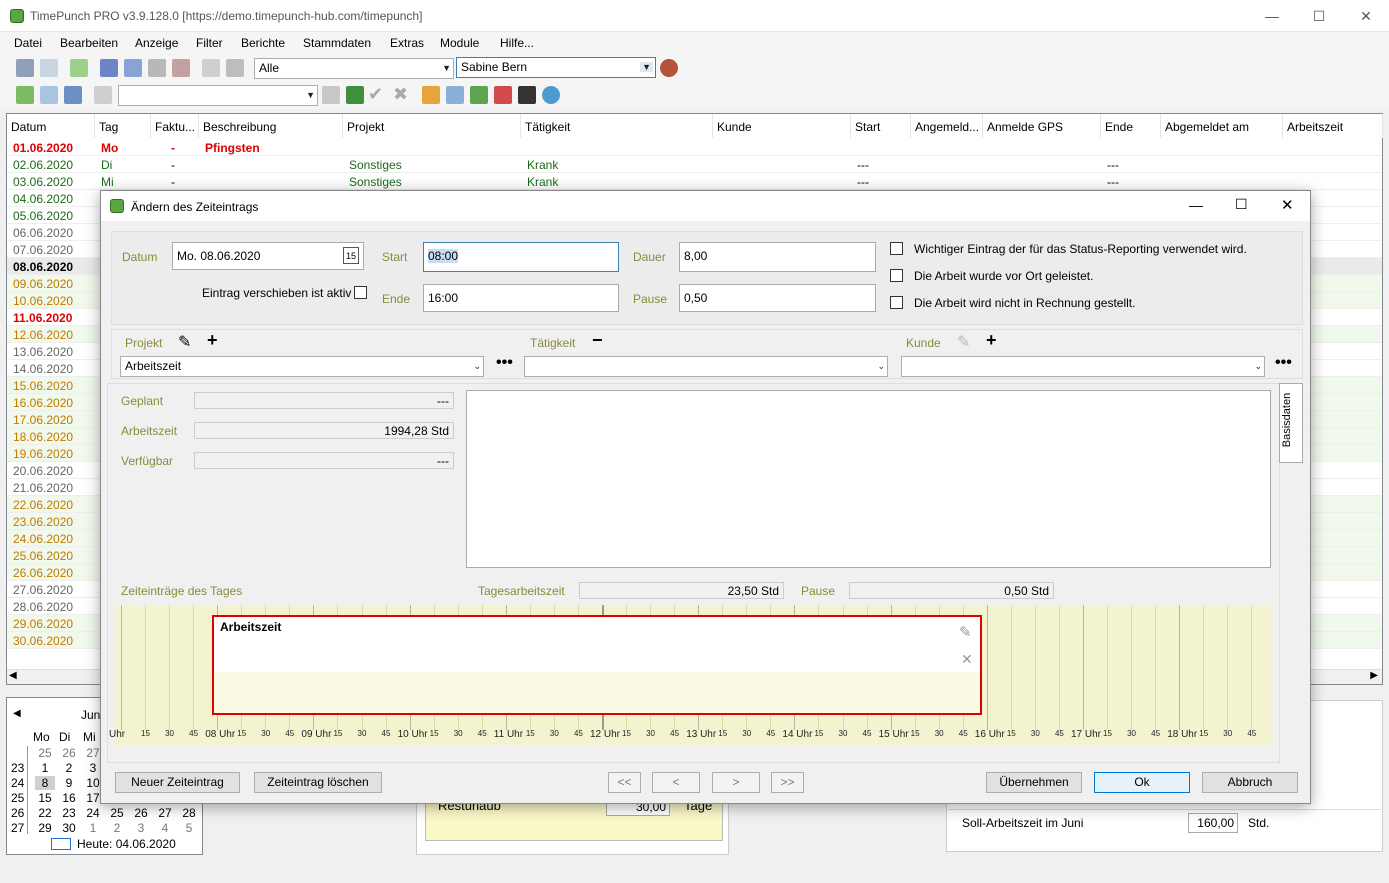  Describe the element at coordinates (45, 783) in the screenshot. I see `calendar-day: 8` at that location.